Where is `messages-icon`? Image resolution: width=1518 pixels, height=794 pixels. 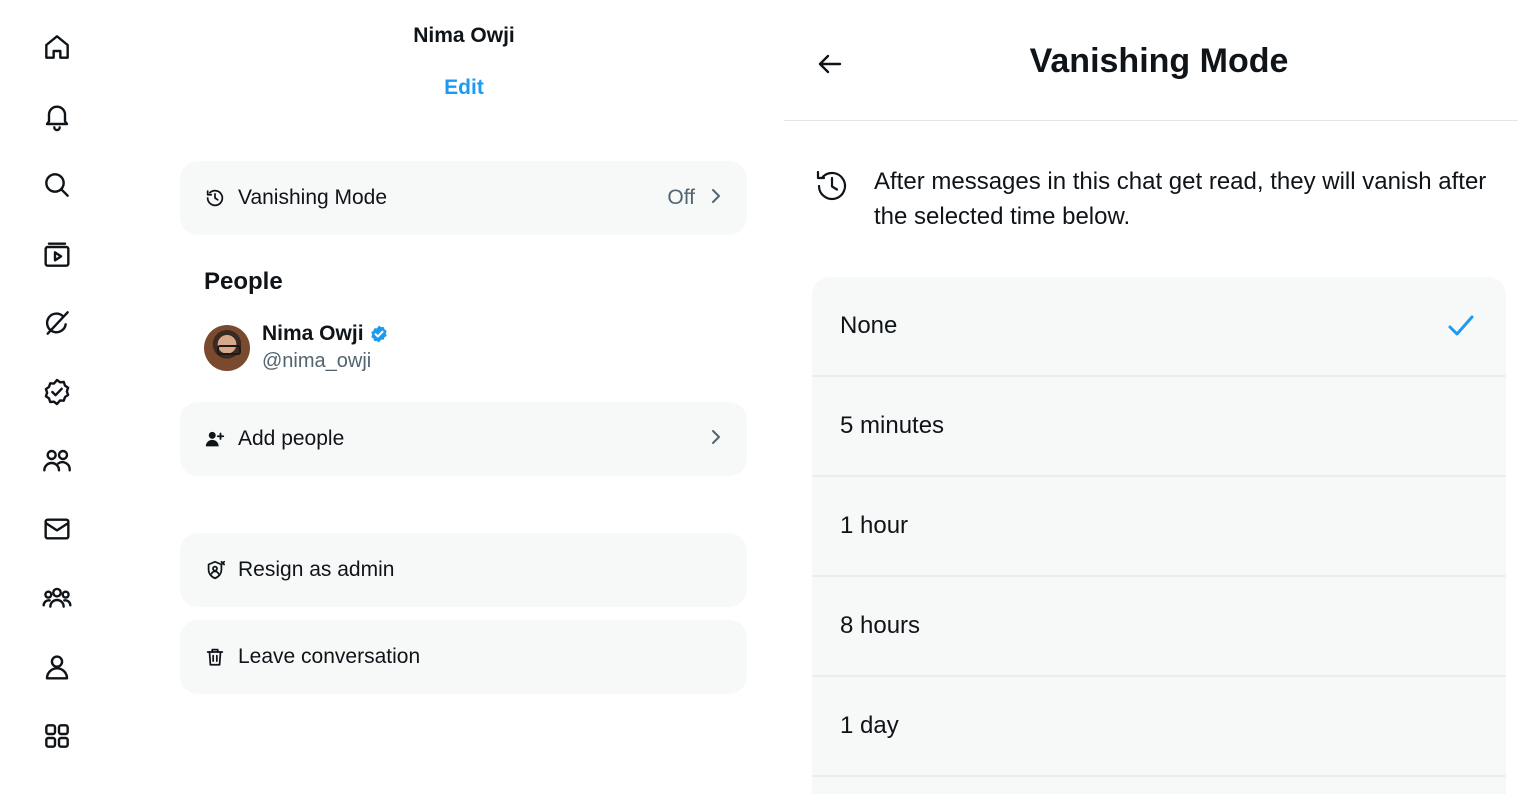 messages-icon is located at coordinates (57, 529).